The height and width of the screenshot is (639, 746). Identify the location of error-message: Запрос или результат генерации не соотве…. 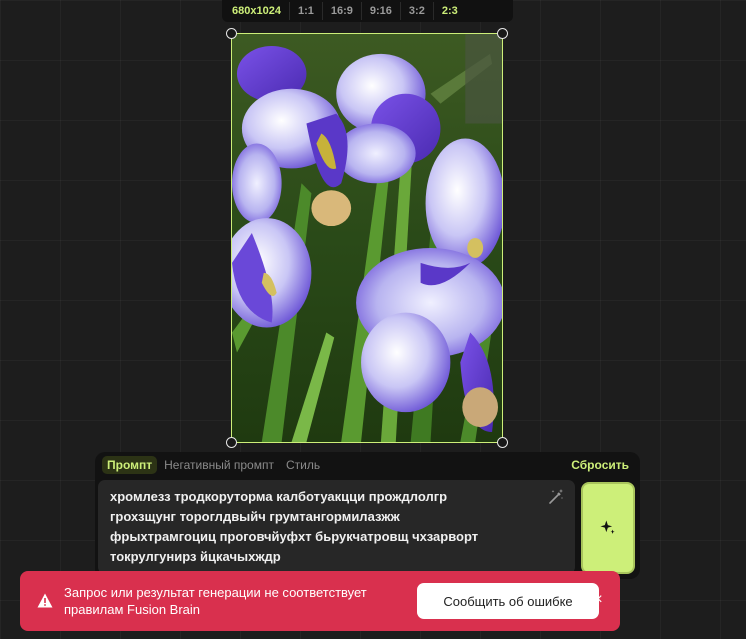
(215, 601).